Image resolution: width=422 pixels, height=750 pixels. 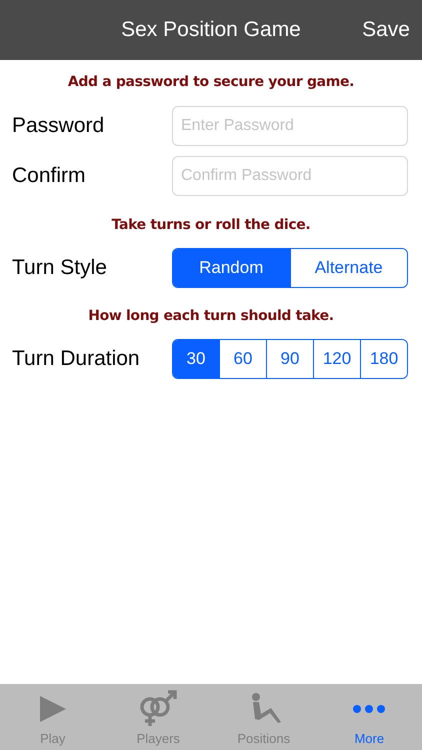 What do you see at coordinates (59, 126) in the screenshot?
I see `field-label: Password` at bounding box center [59, 126].